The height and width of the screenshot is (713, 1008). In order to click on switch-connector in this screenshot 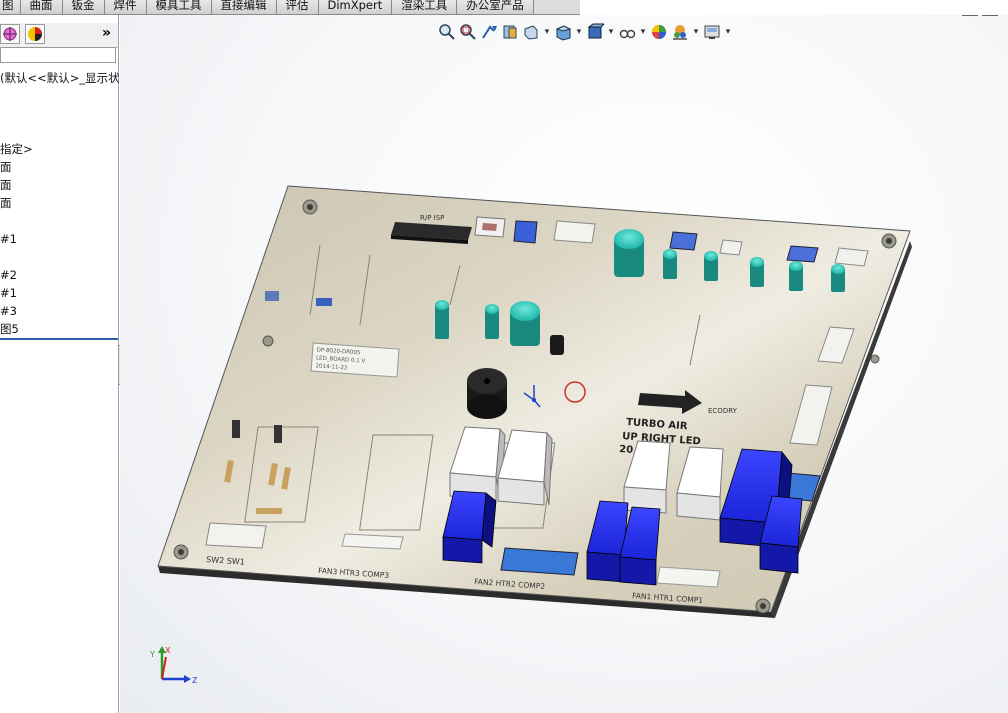, I will do `click(236, 535)`.